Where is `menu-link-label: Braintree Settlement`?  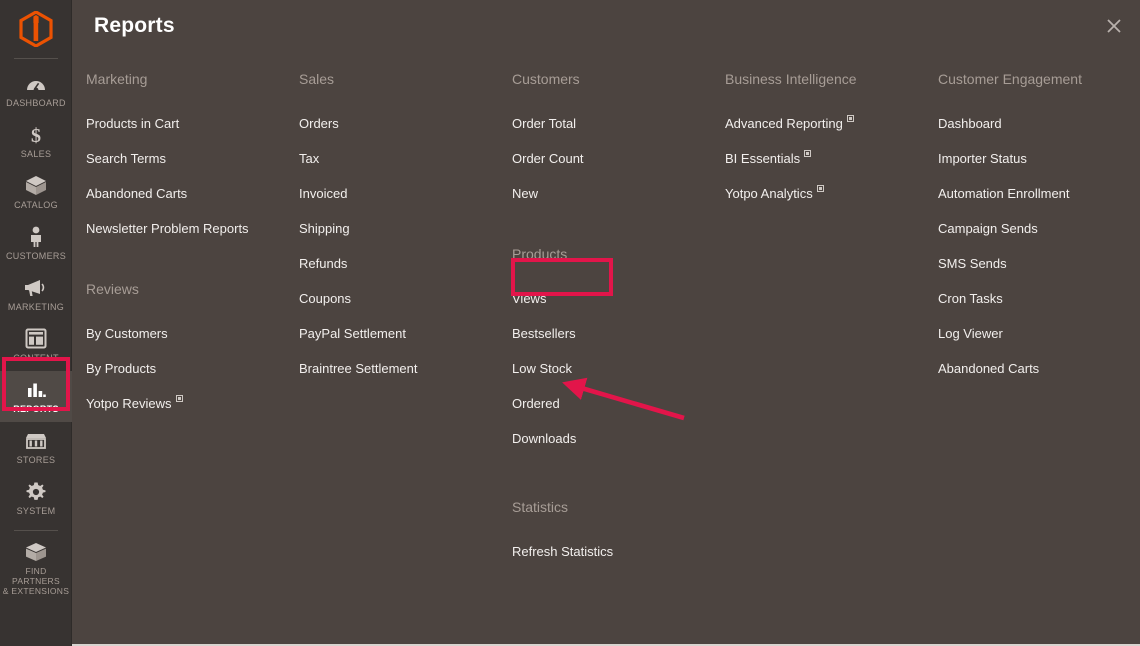 menu-link-label: Braintree Settlement is located at coordinates (358, 368).